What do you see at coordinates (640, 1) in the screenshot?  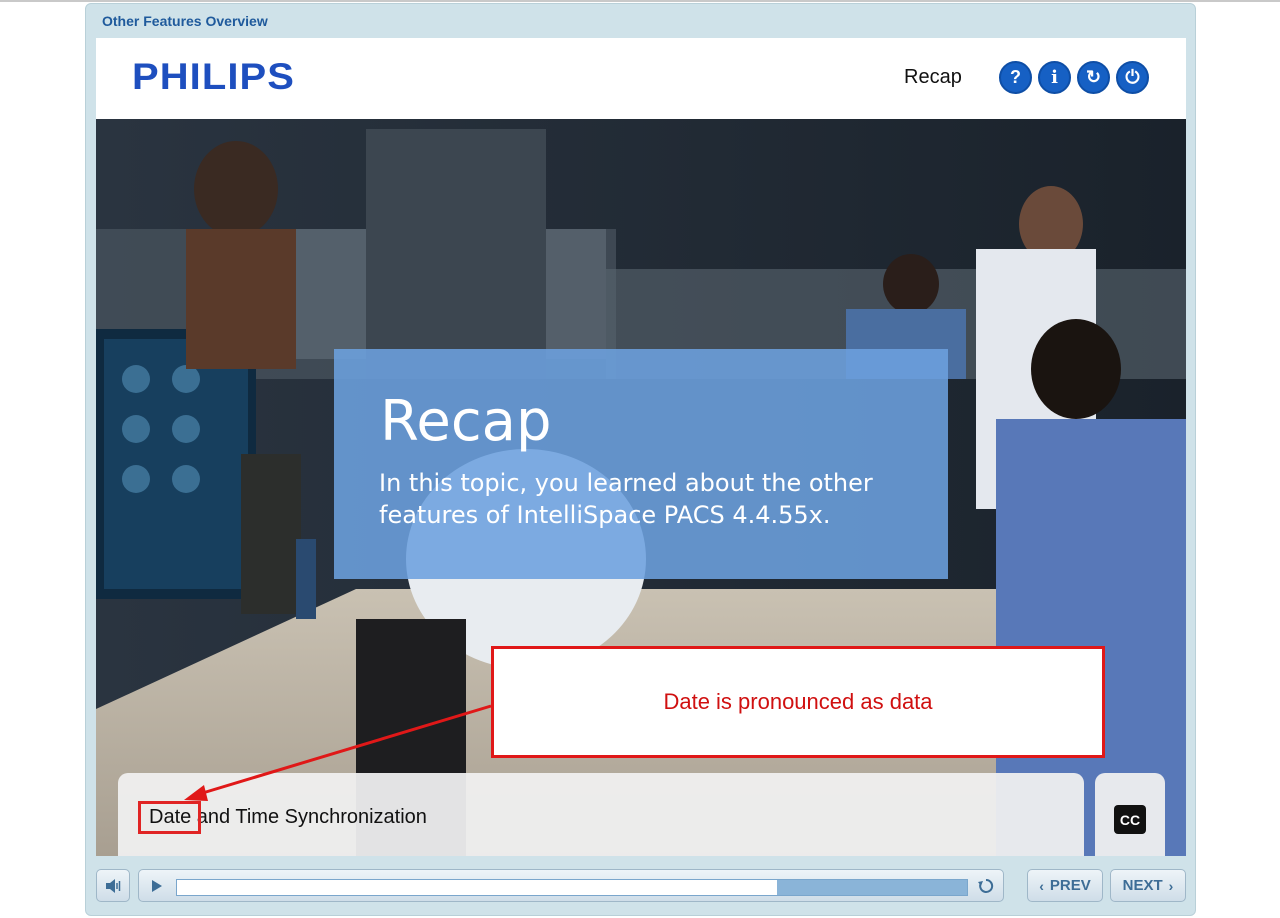 I see `top-border` at bounding box center [640, 1].